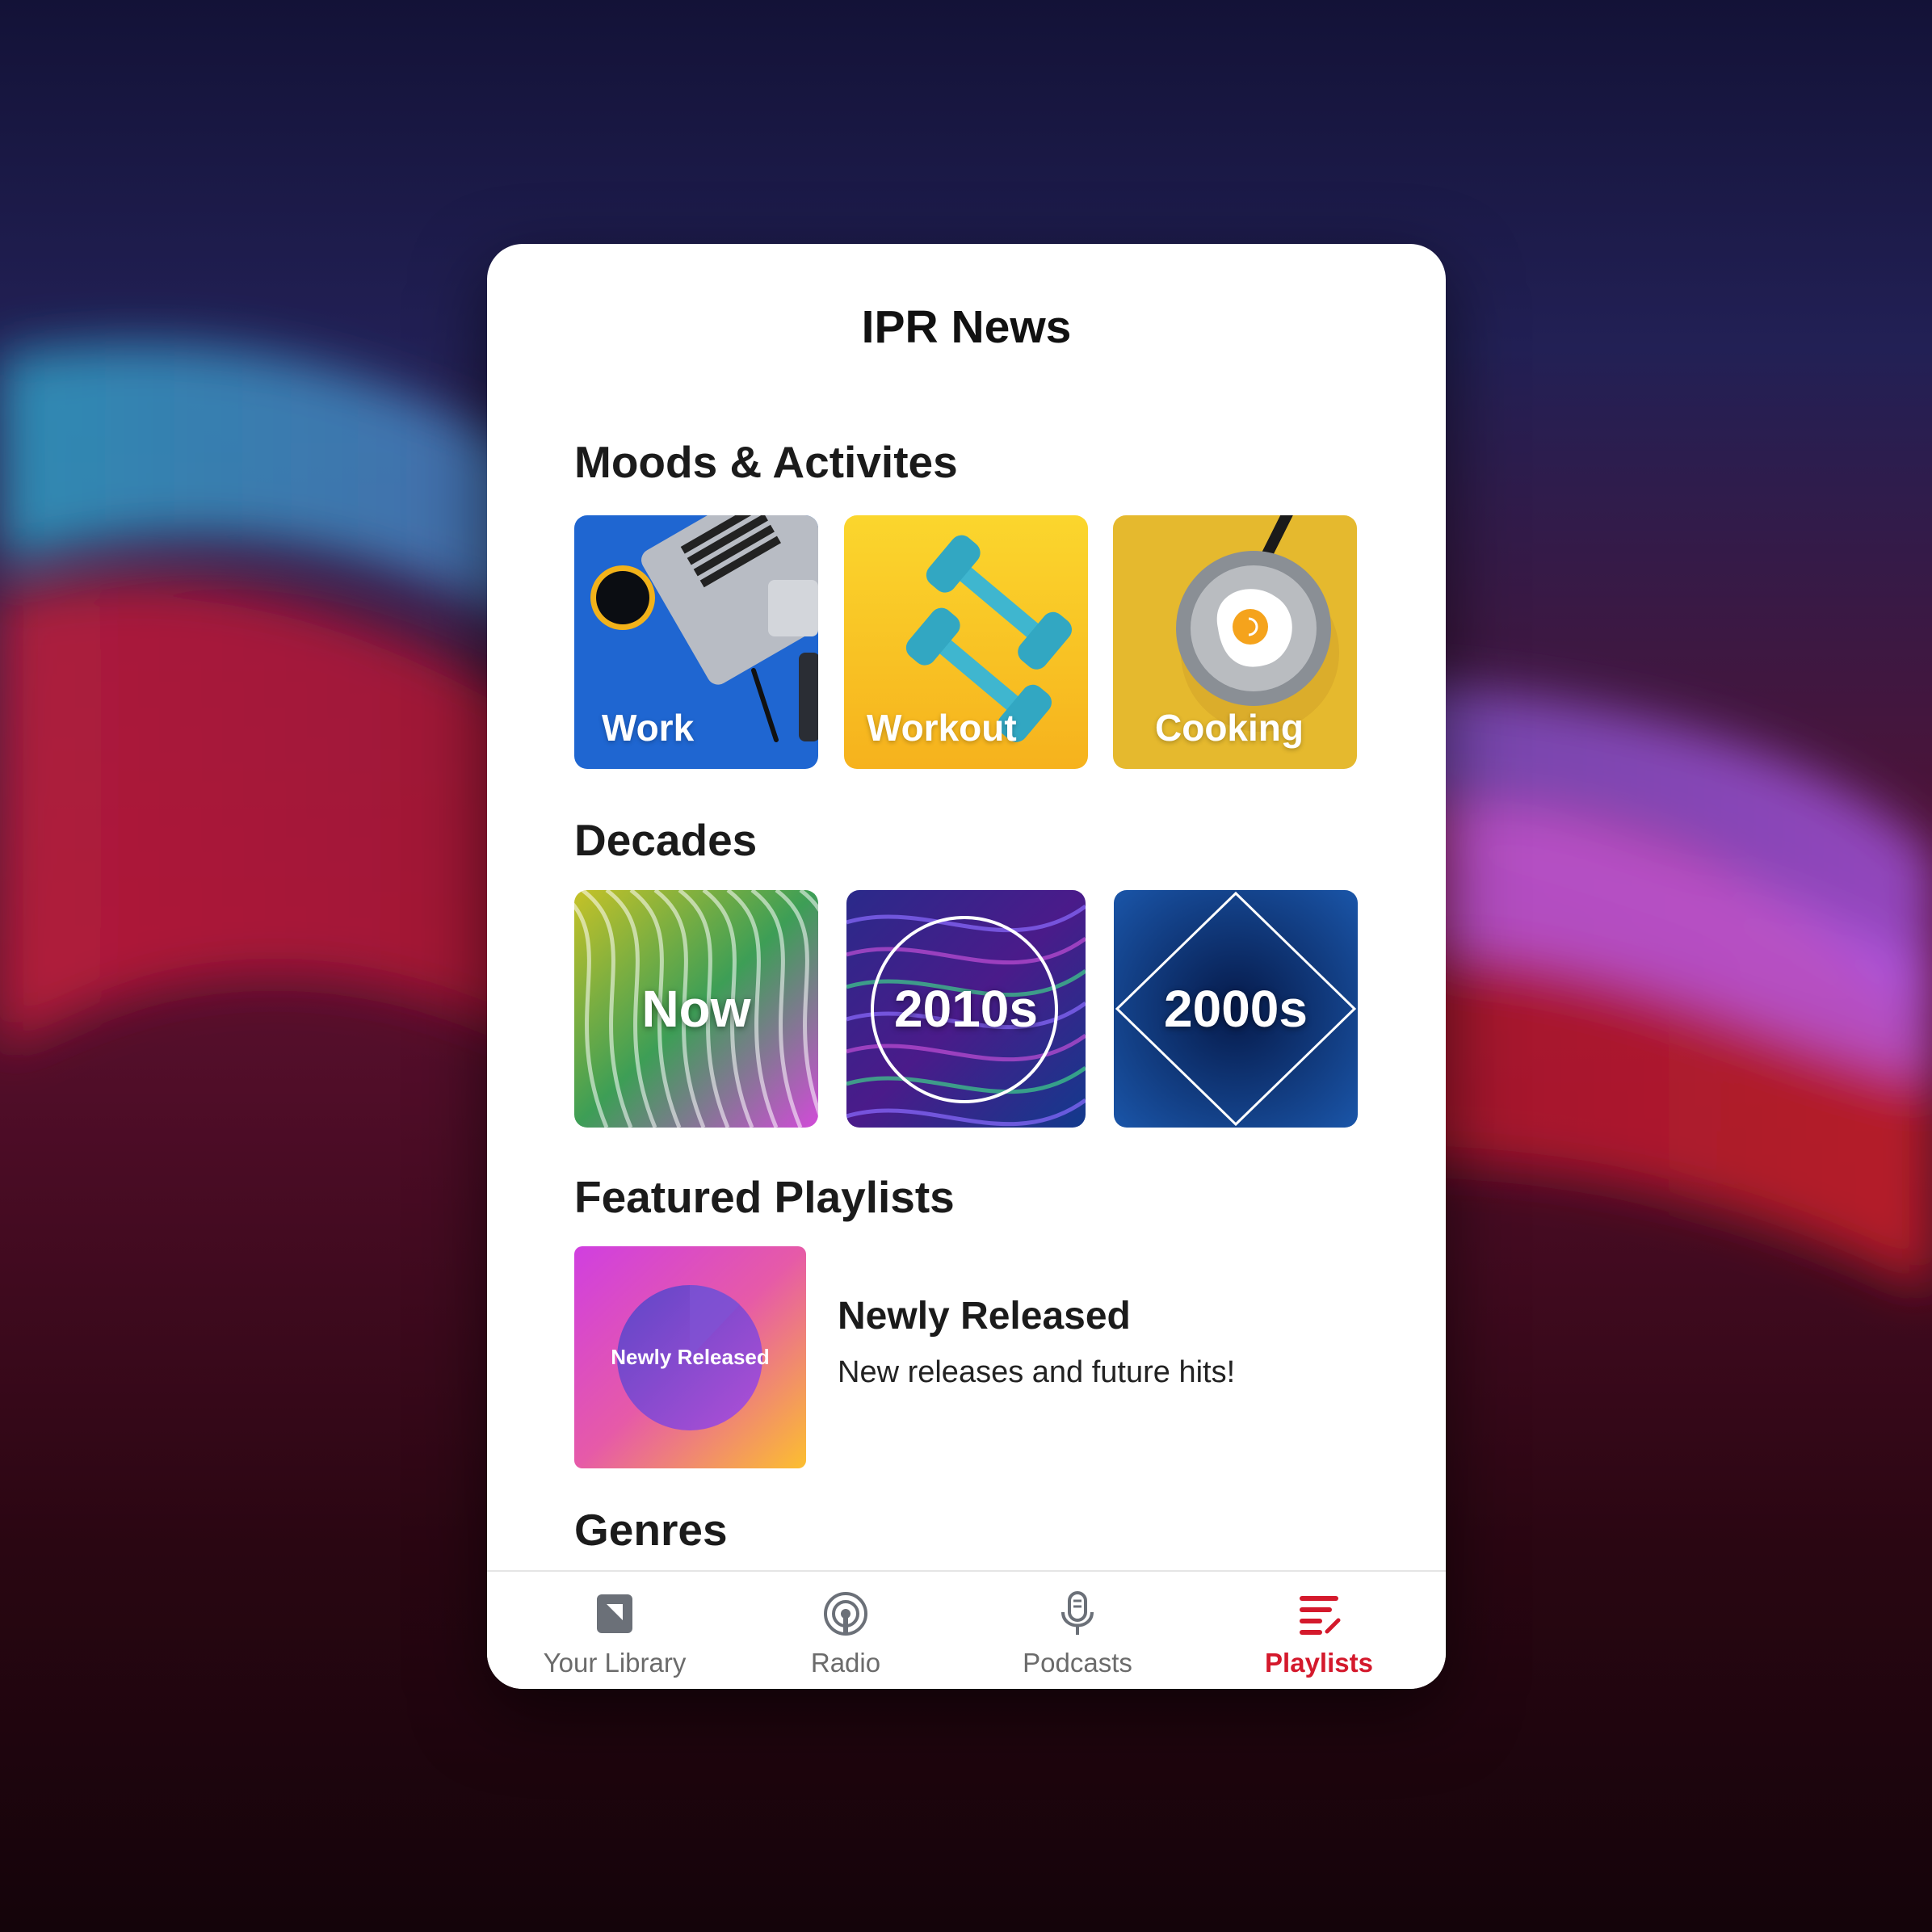 Image resolution: width=1932 pixels, height=1932 pixels. What do you see at coordinates (966, 642) in the screenshot?
I see `tile-workout: Workout` at bounding box center [966, 642].